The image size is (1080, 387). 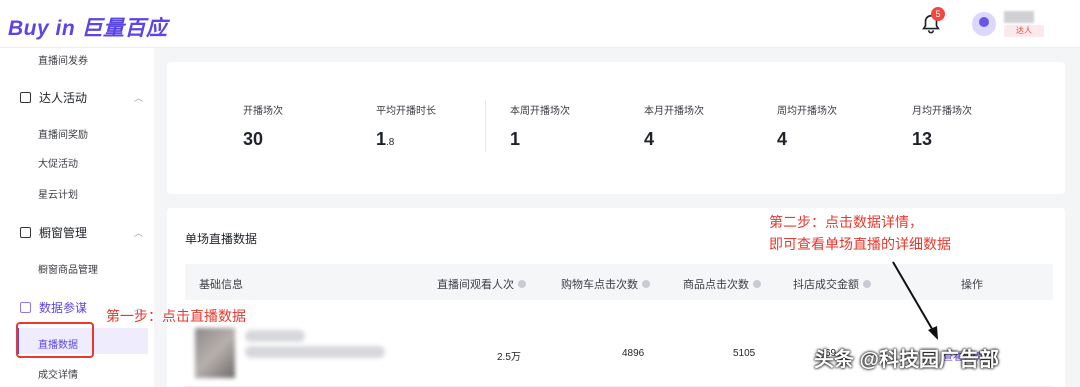 What do you see at coordinates (515, 139) in the screenshot?
I see `stat-value: 1` at bounding box center [515, 139].